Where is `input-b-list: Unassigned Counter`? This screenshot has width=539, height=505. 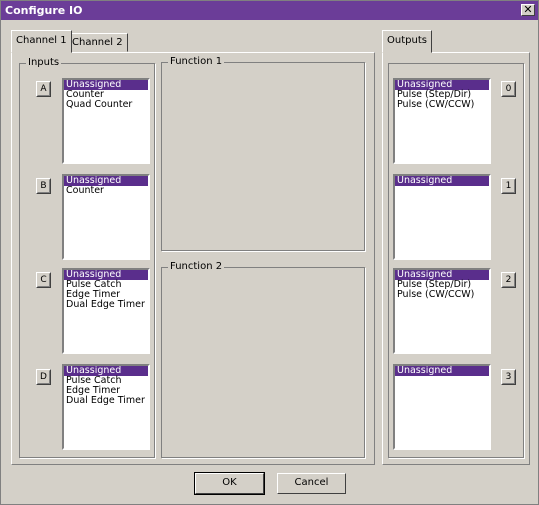 input-b-list: Unassigned Counter is located at coordinates (106, 217).